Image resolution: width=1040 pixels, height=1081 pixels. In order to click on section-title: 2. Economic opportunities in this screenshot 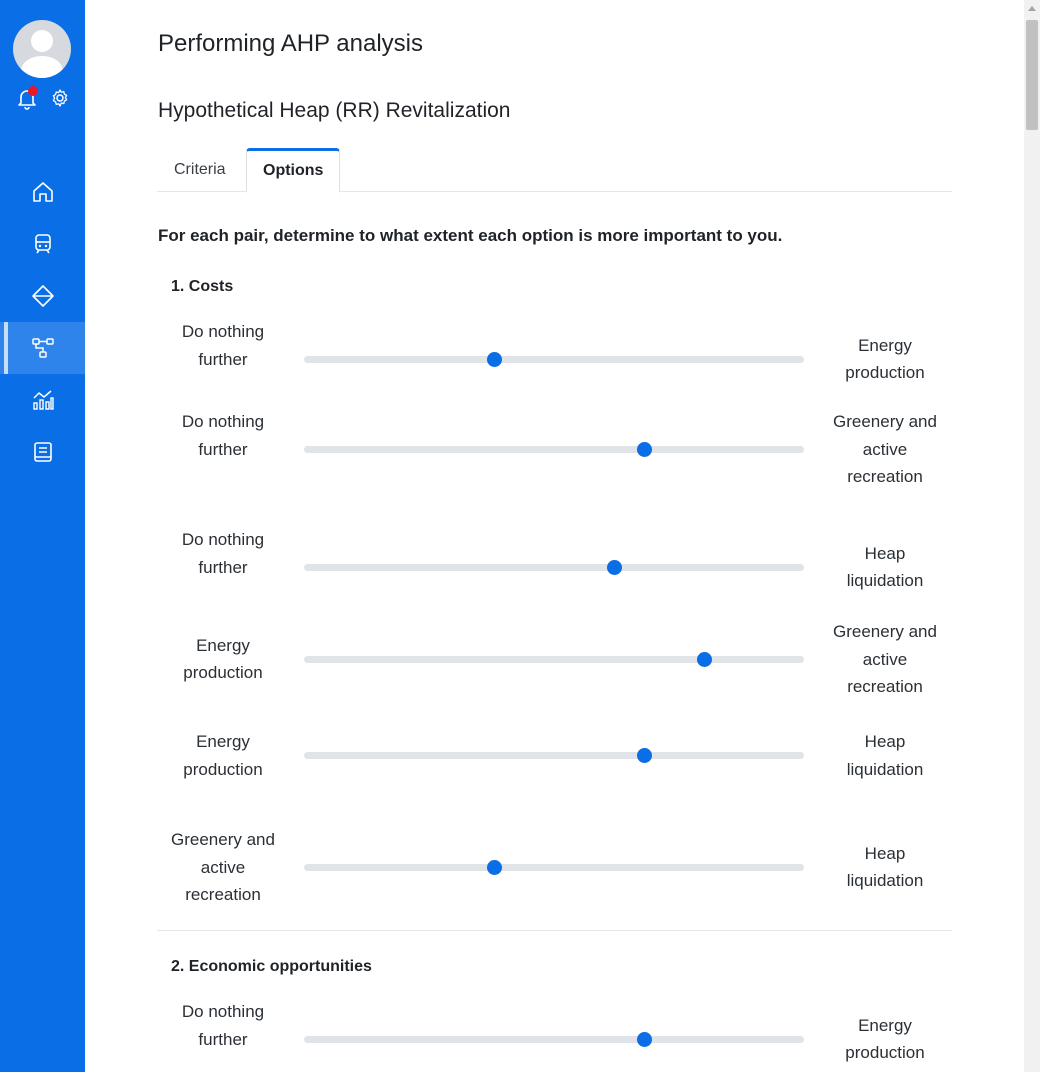, I will do `click(271, 966)`.